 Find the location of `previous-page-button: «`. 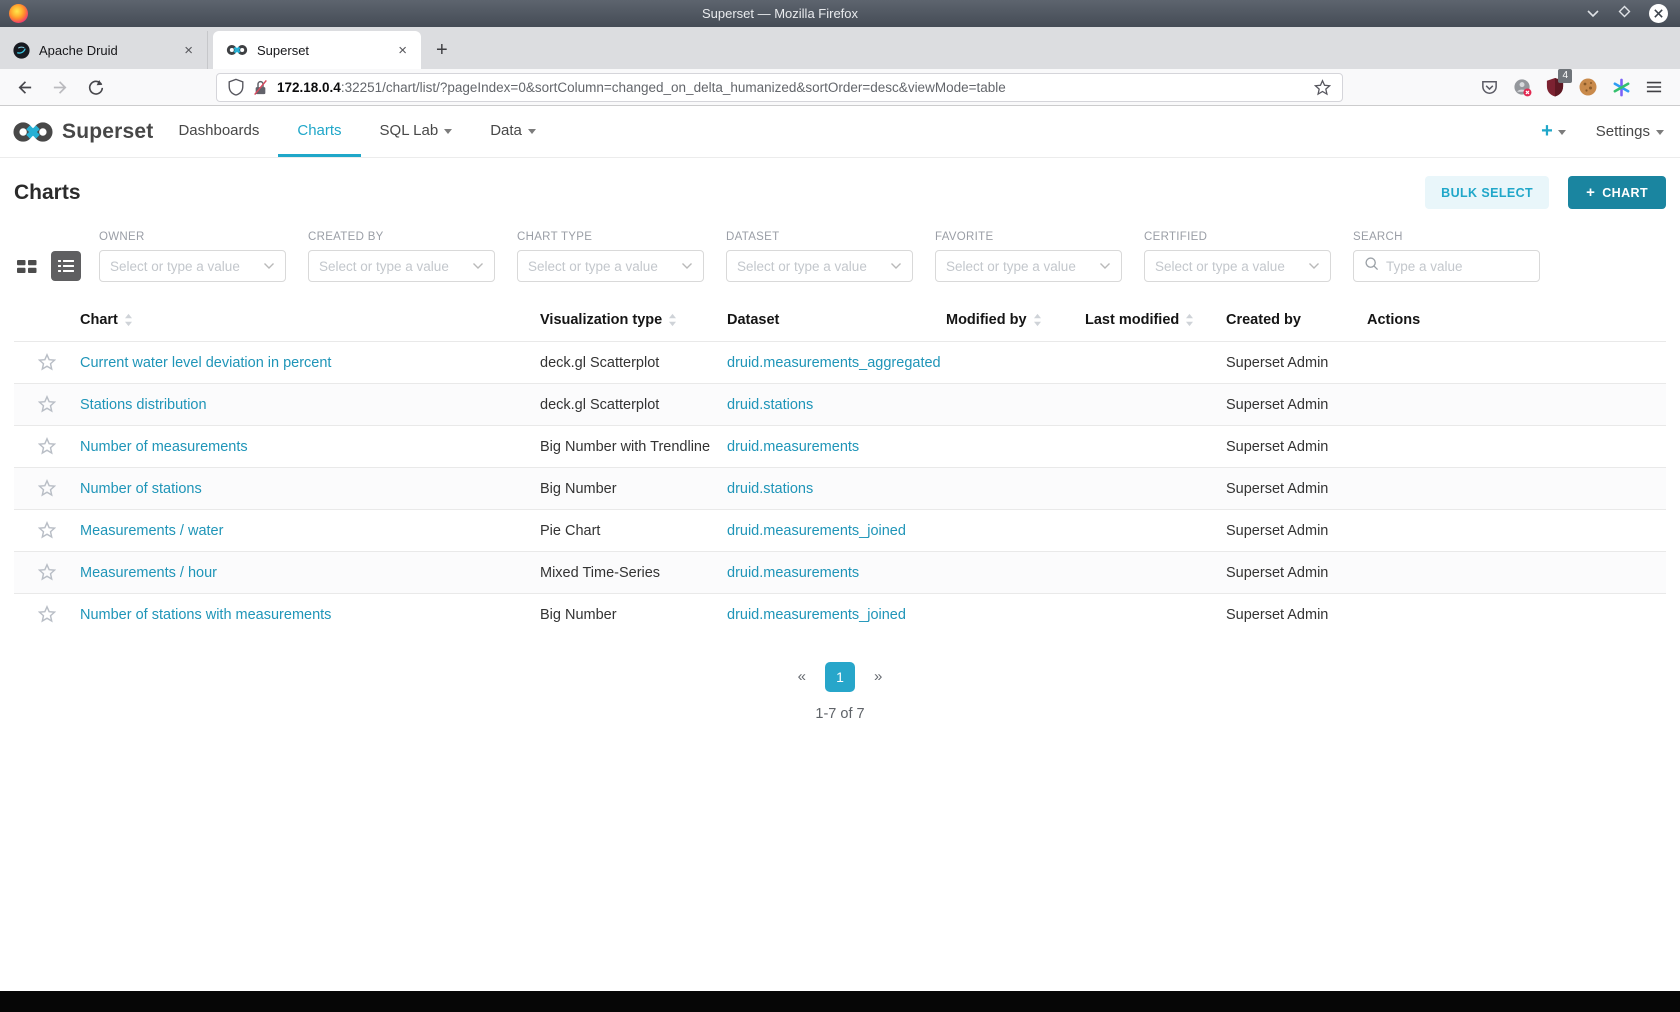

previous-page-button: « is located at coordinates (802, 676).